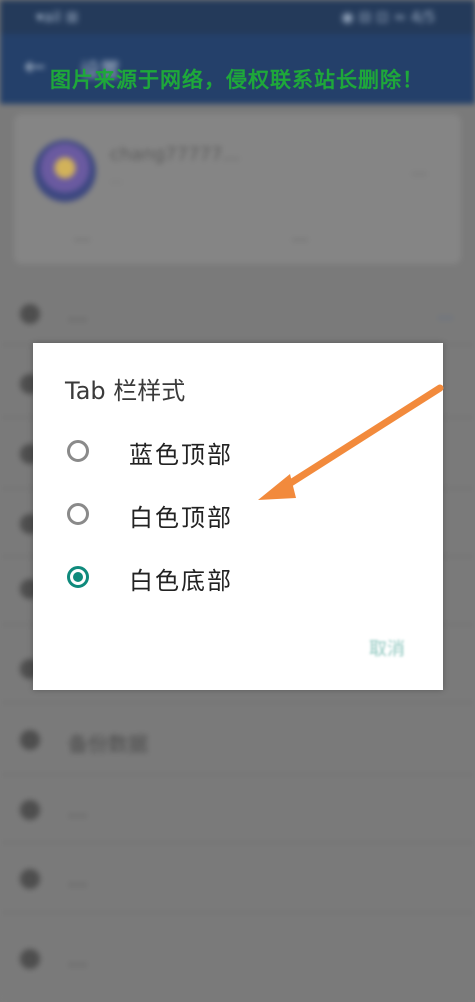 The height and width of the screenshot is (1002, 475). I want to click on pointer-arrow-icon, so click(351, 442).